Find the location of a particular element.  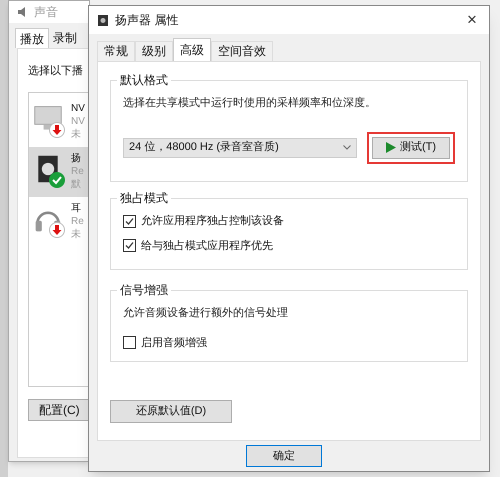

window-title: 声音 is located at coordinates (46, 12).